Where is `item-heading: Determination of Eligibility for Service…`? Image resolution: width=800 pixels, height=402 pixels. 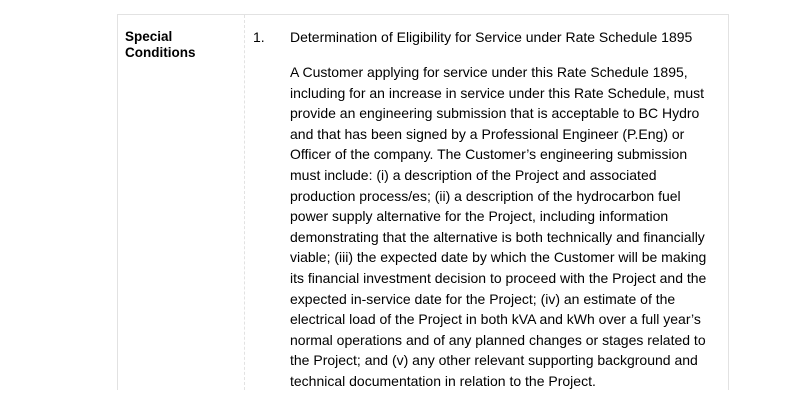 item-heading: Determination of Eligibility for Service… is located at coordinates (491, 37).